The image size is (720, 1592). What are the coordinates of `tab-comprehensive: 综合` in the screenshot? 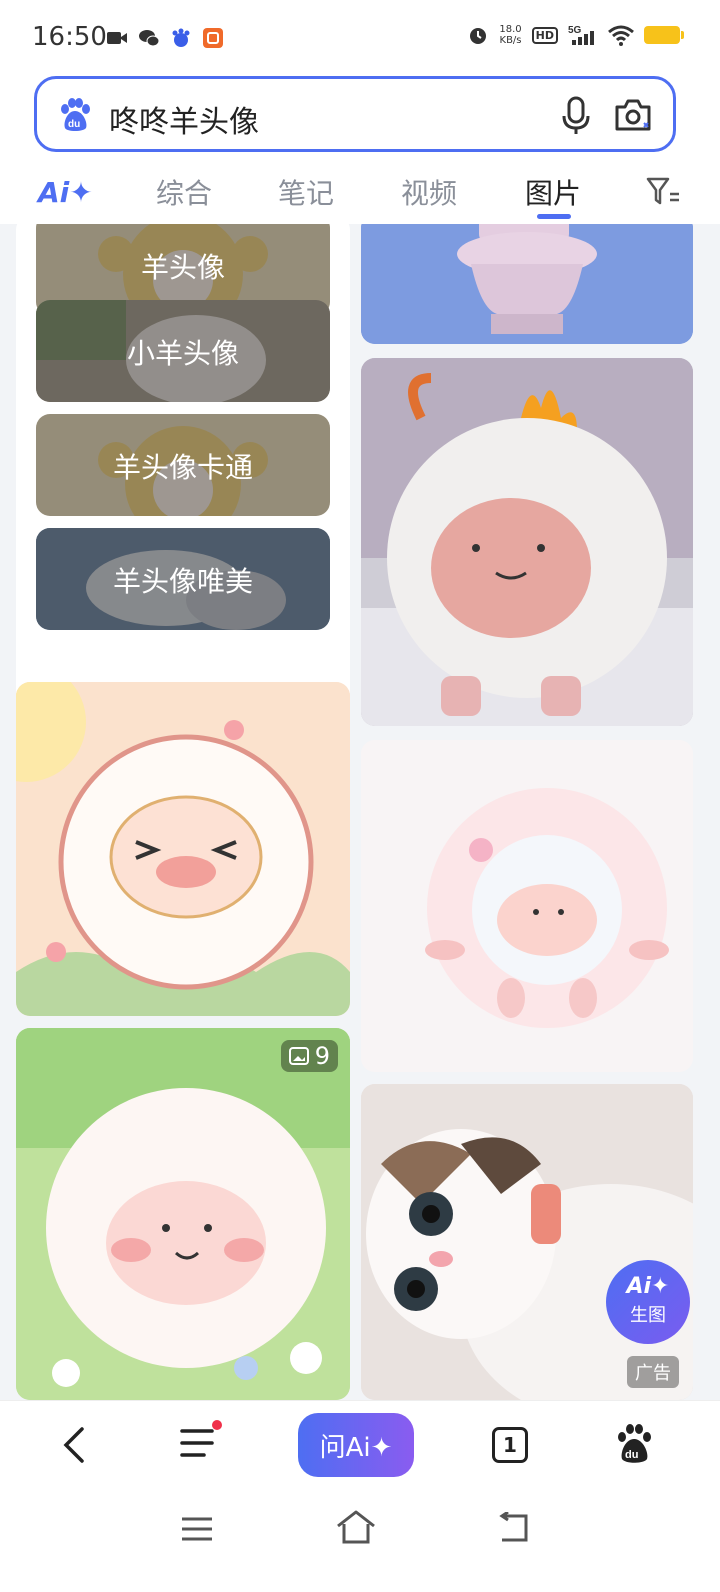 It's located at (184, 192).